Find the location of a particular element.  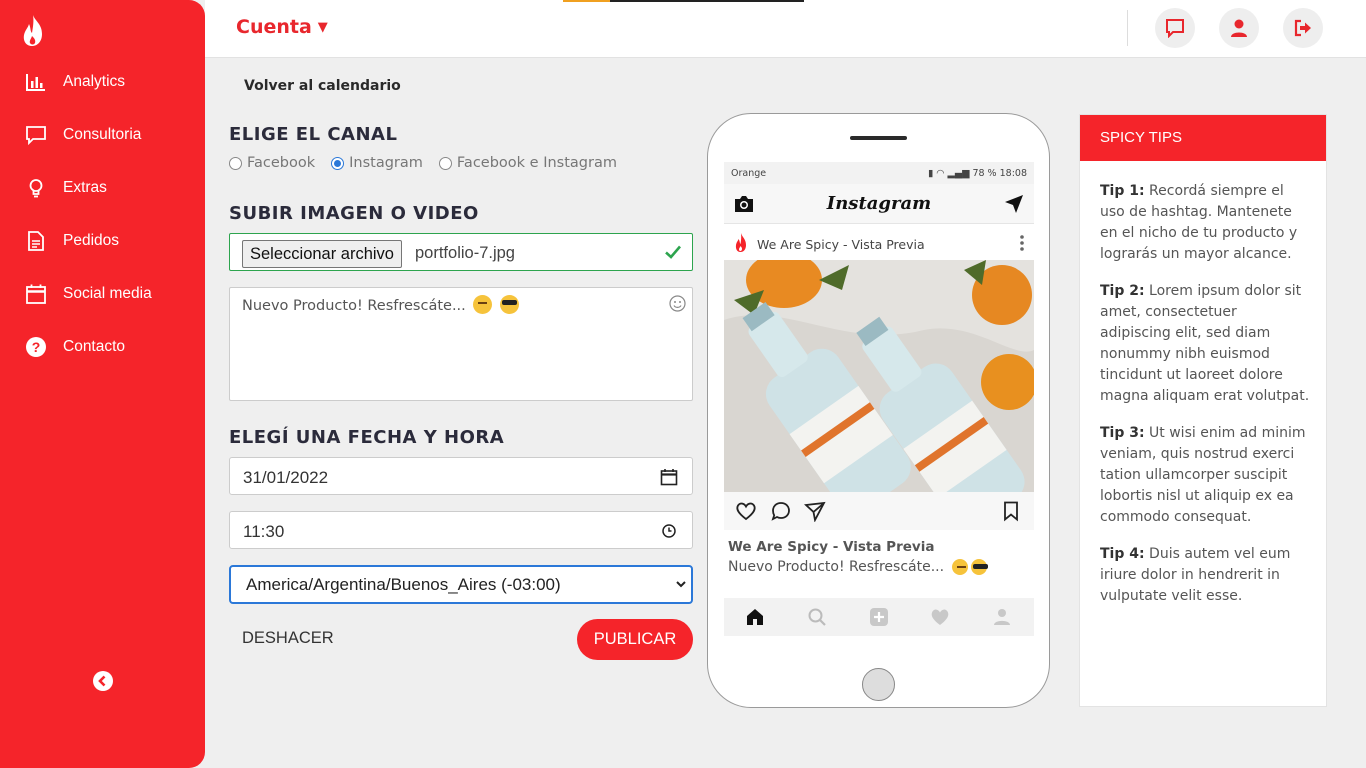

date-value: 31/01/2022 is located at coordinates (286, 477).